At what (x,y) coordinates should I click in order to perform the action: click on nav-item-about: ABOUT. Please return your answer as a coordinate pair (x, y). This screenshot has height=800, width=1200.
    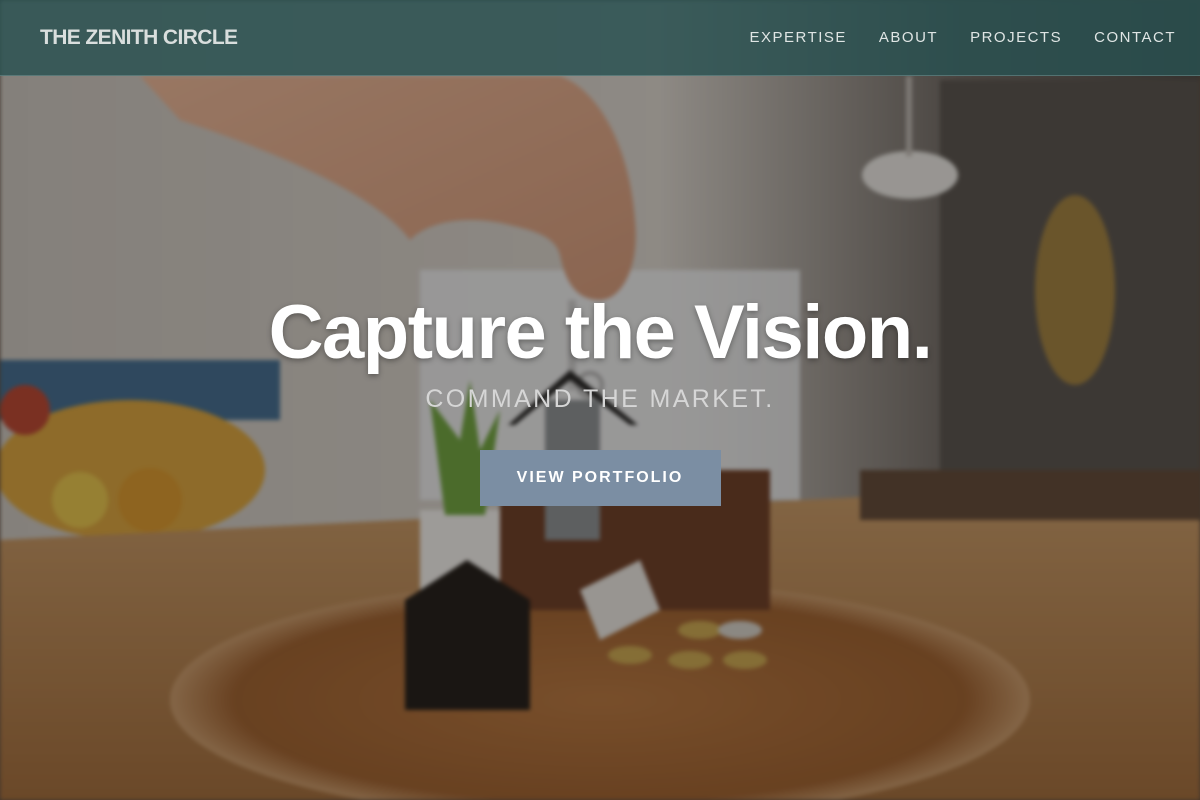
    Looking at the image, I should click on (908, 38).